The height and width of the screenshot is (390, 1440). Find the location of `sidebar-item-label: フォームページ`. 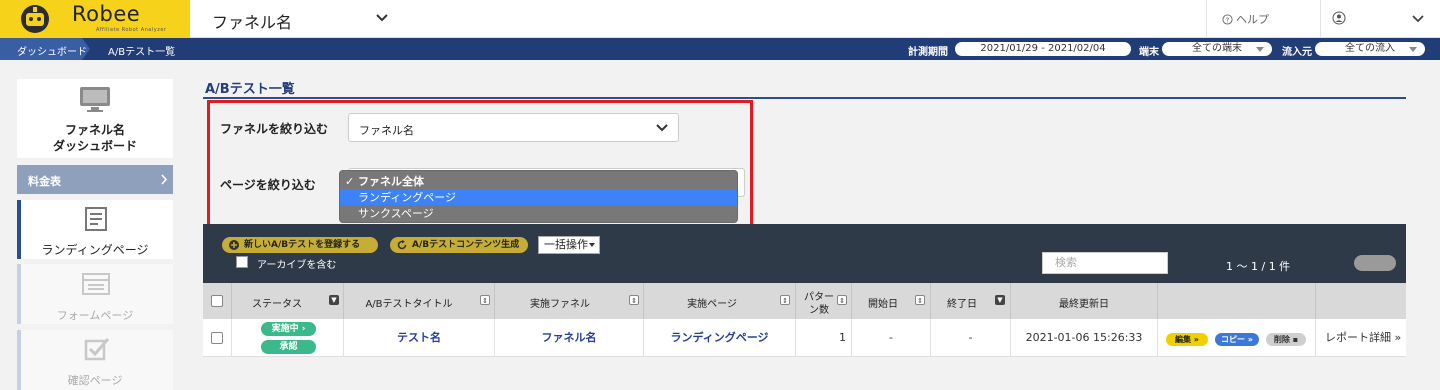

sidebar-item-label: フォームページ is located at coordinates (95, 315).